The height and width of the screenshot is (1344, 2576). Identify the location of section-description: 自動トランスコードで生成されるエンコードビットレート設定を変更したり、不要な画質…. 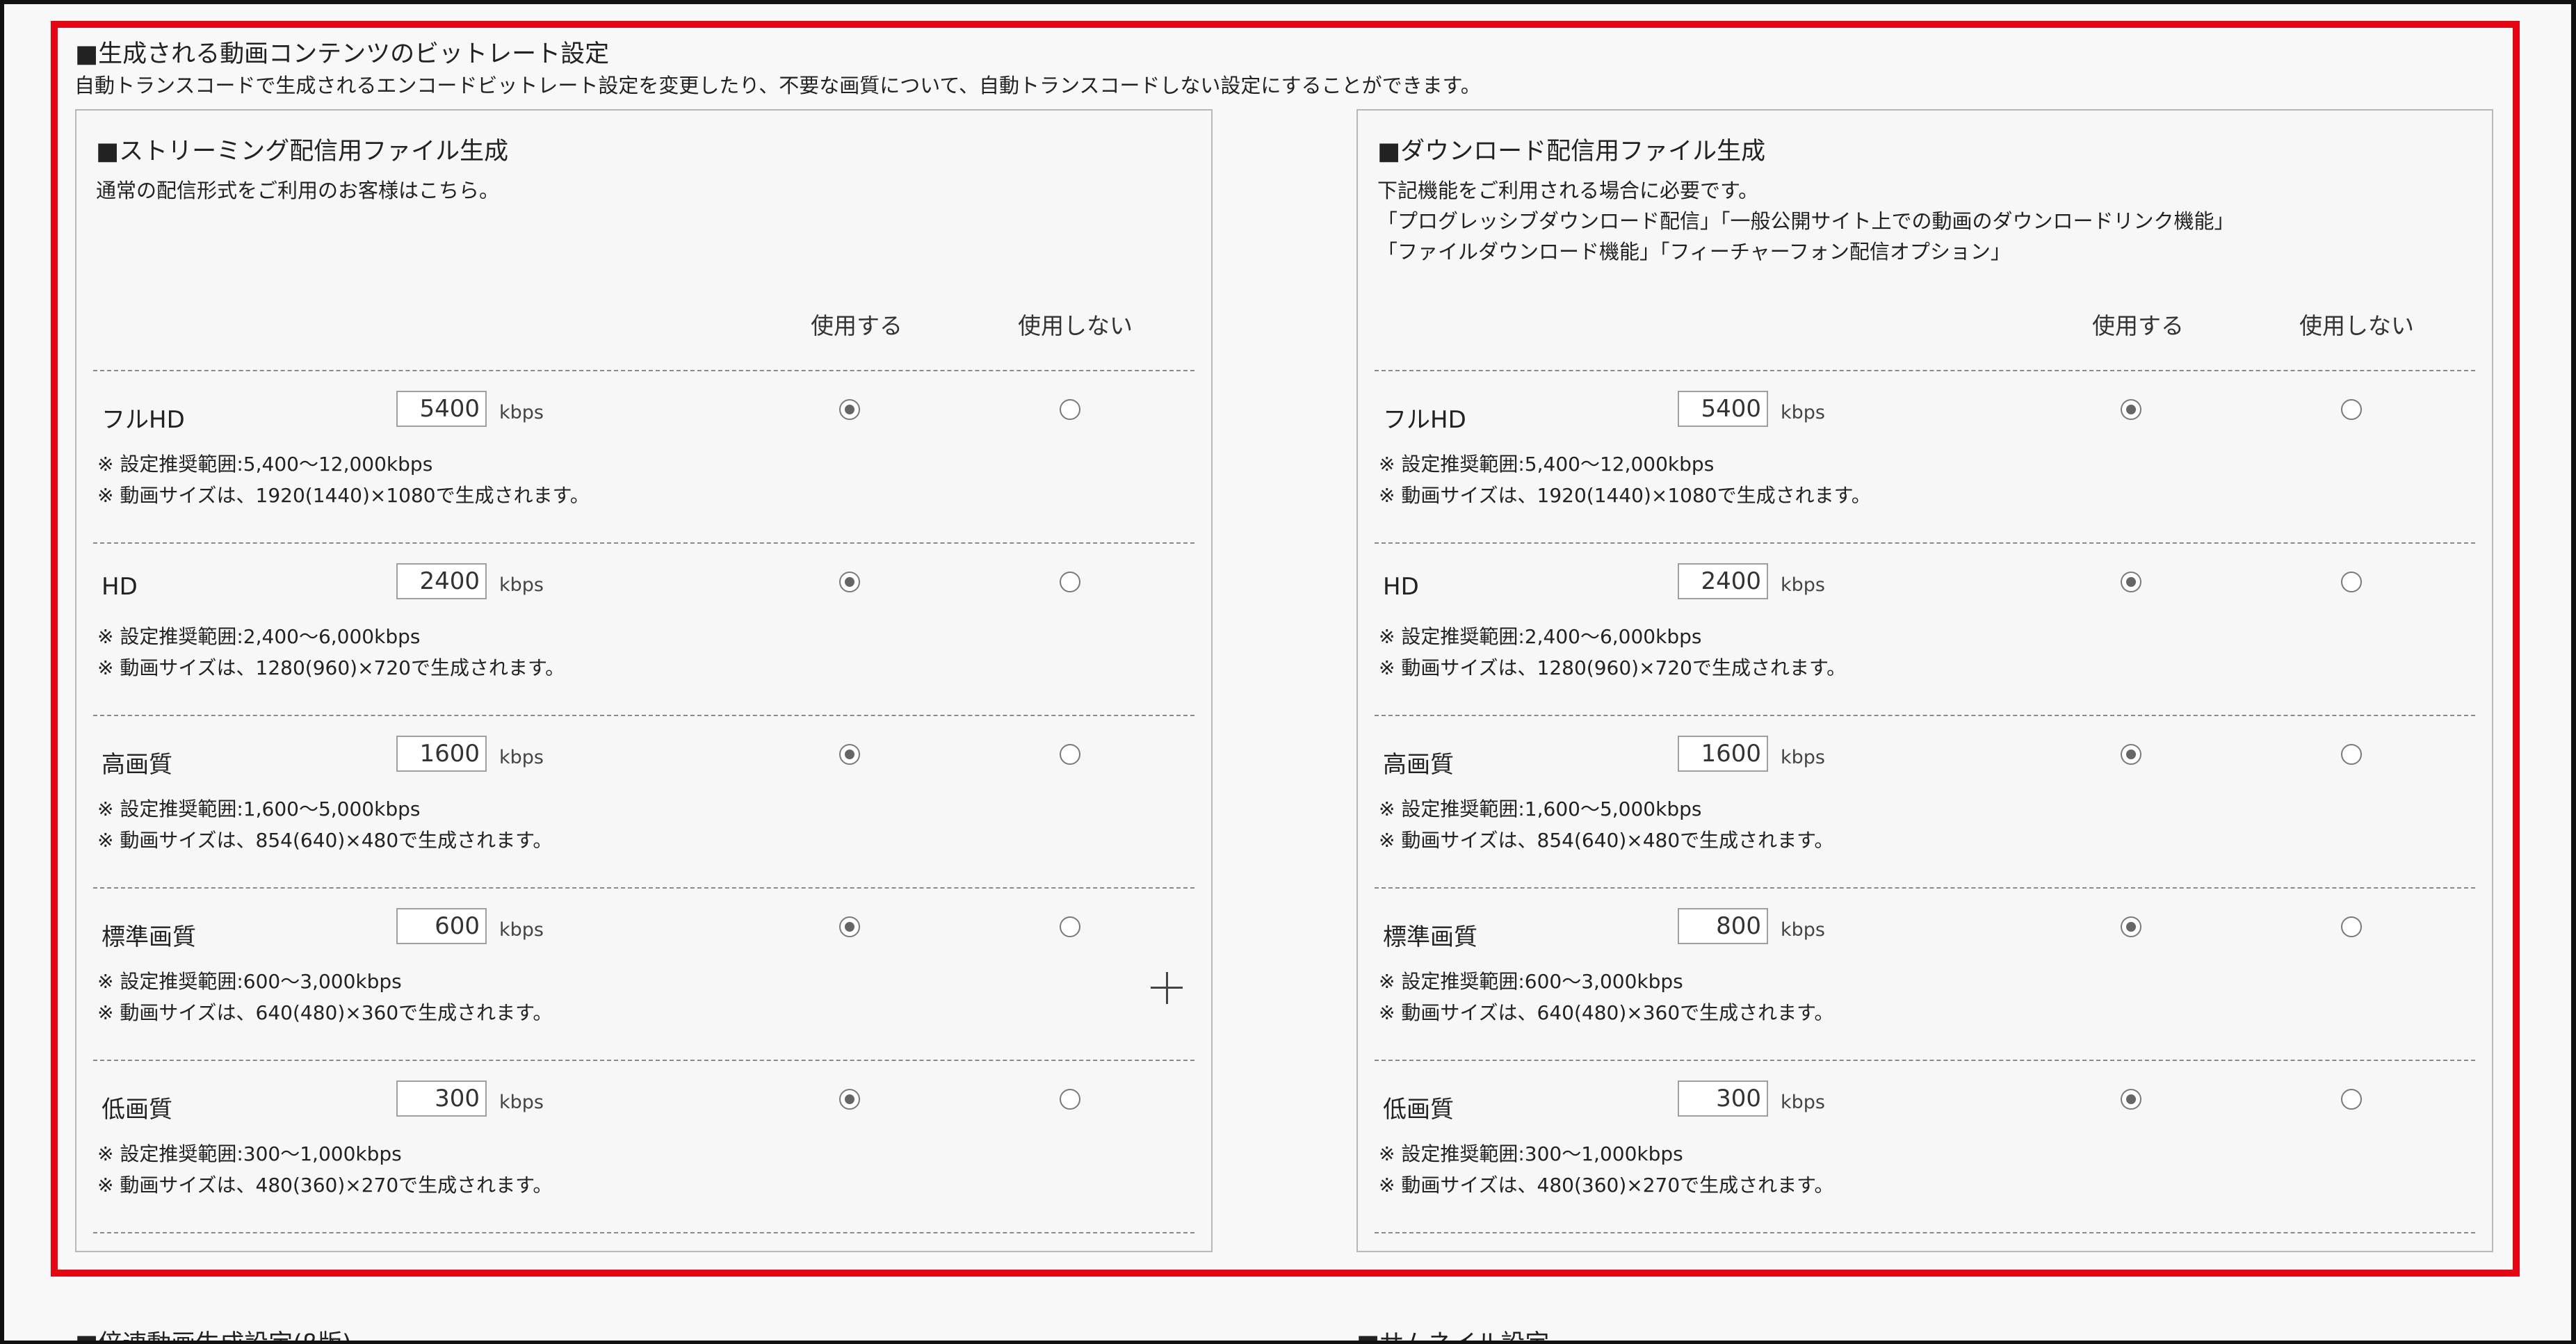
(777, 85).